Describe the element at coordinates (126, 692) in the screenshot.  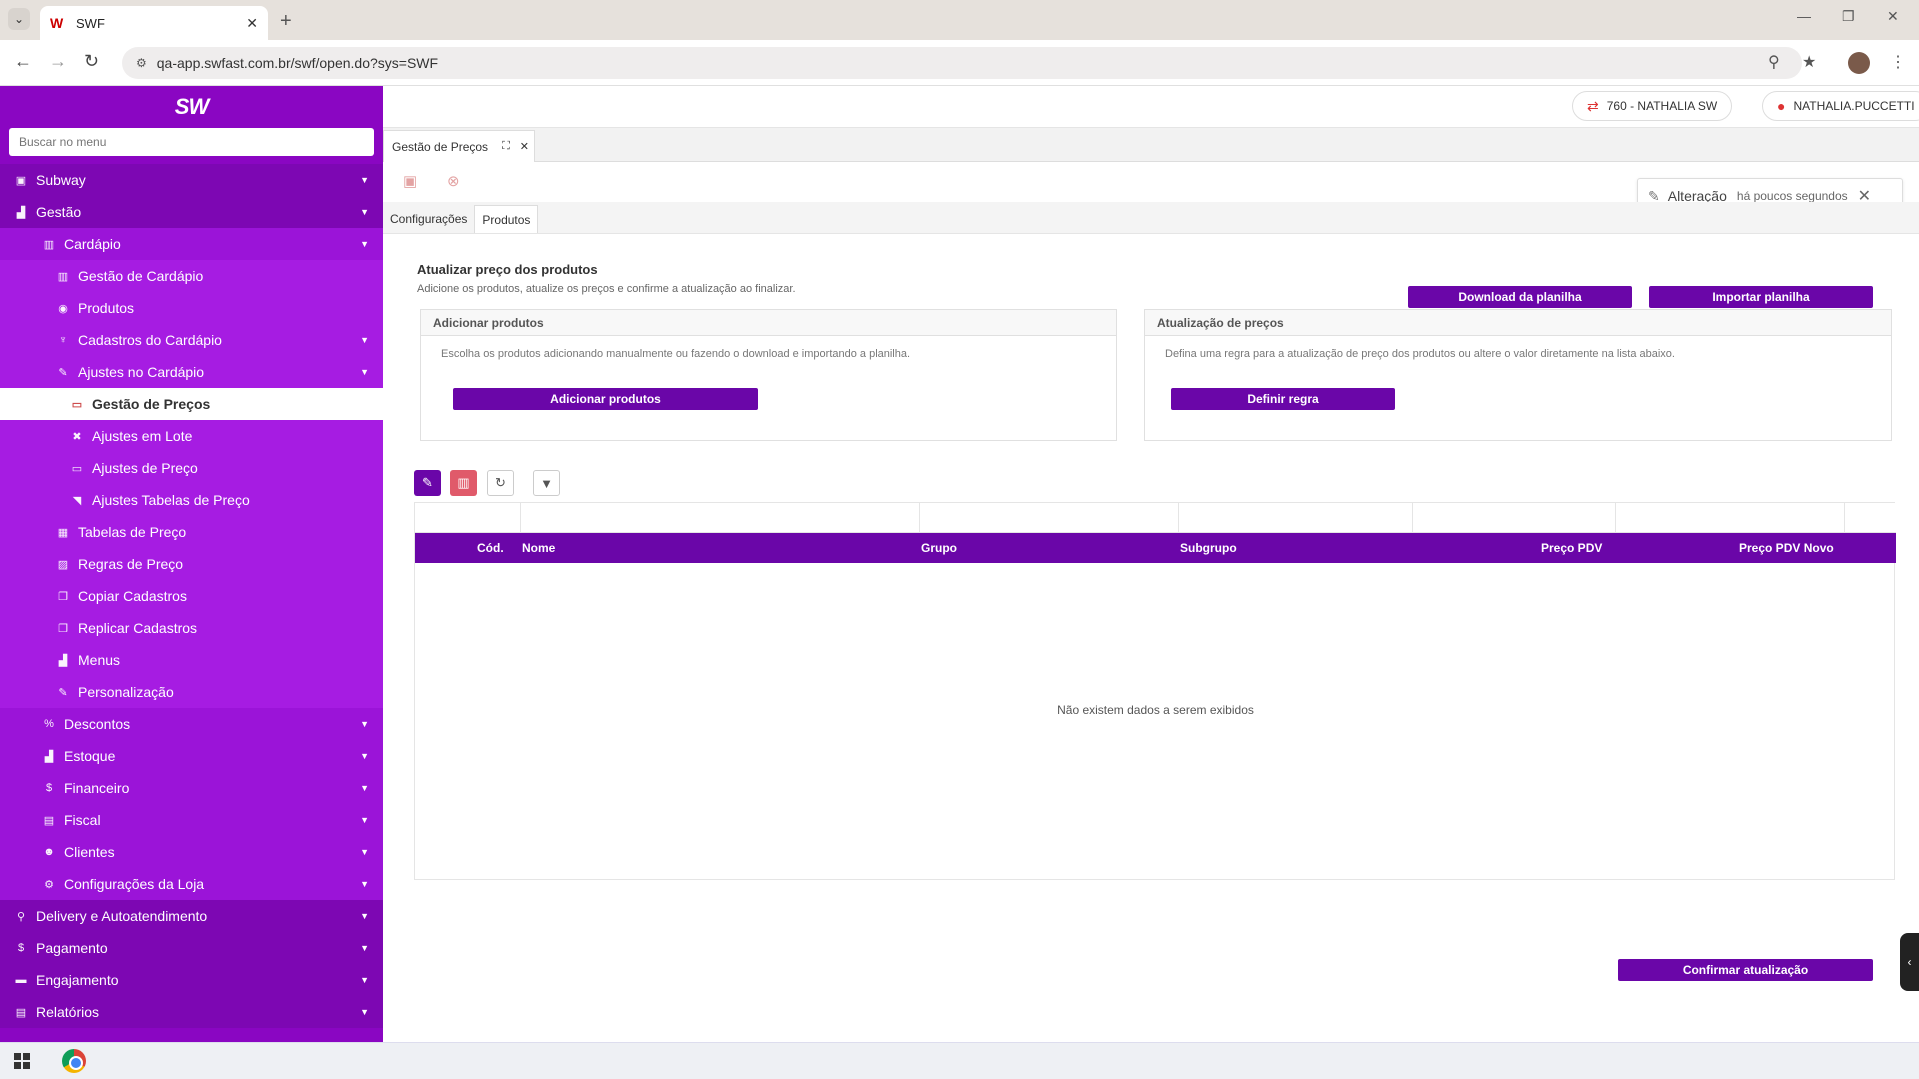
I see `sidebar-item-label: Personalização` at that location.